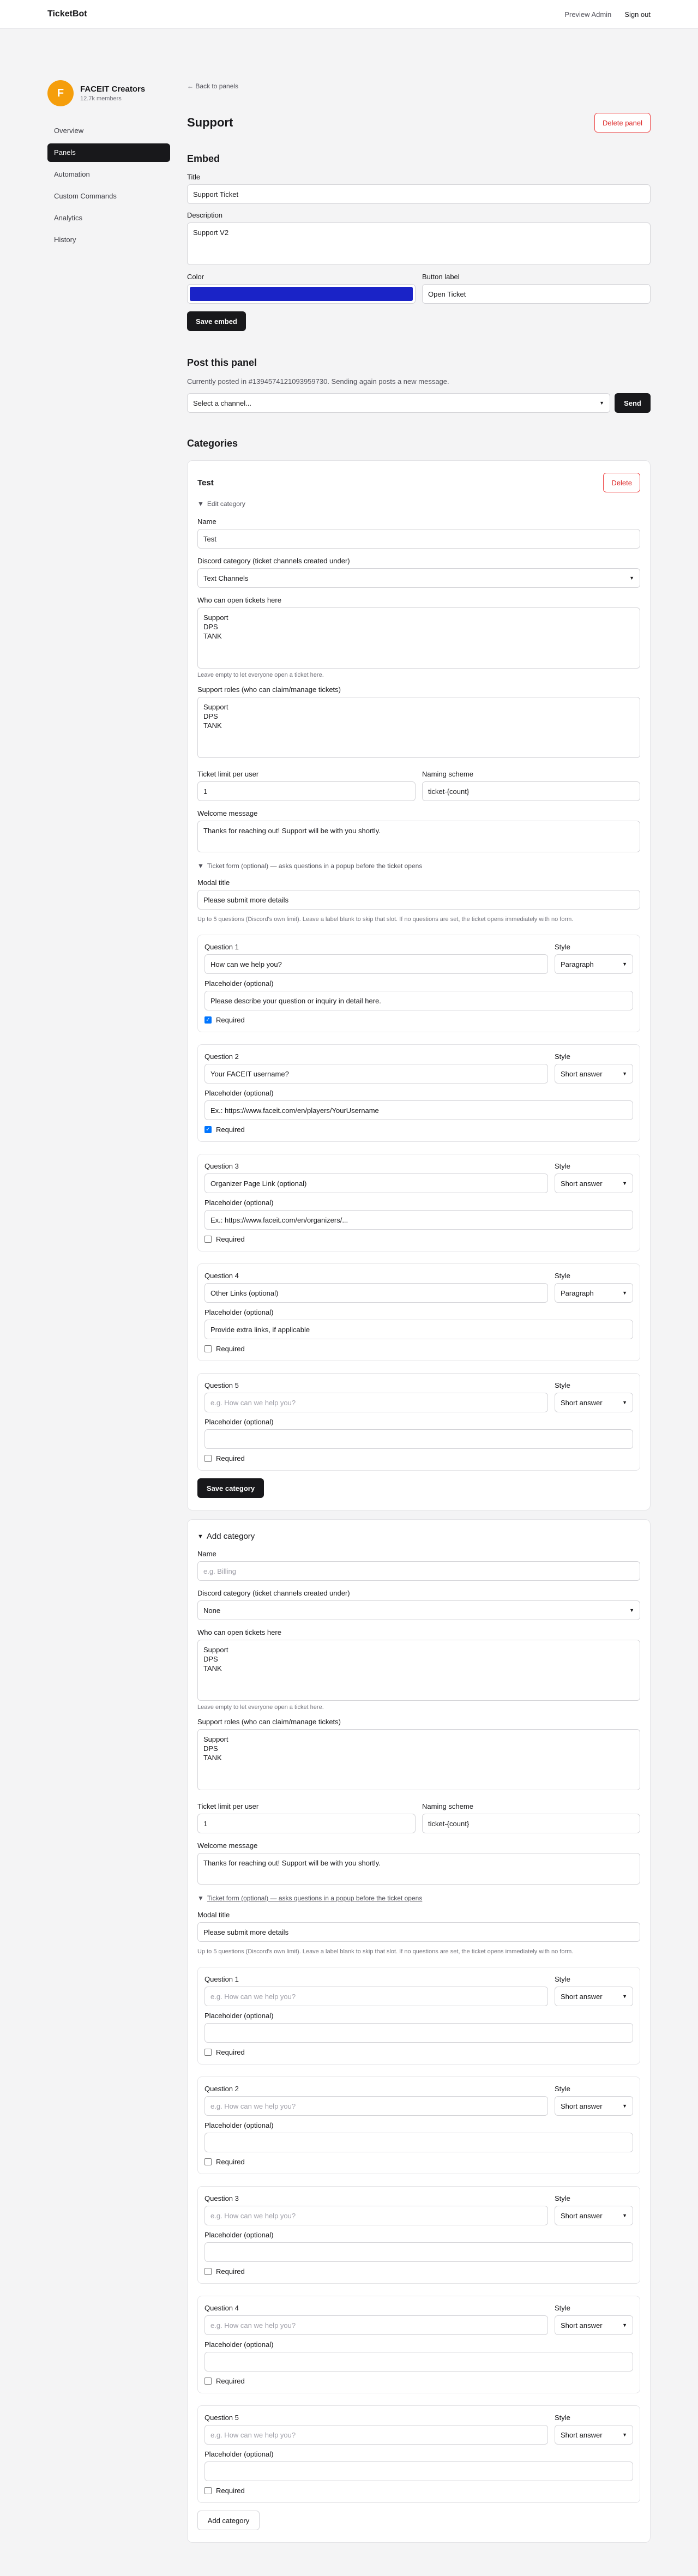 Image resolution: width=698 pixels, height=2576 pixels. Describe the element at coordinates (376, 964) in the screenshot. I see `question-input: How can we help you?` at that location.